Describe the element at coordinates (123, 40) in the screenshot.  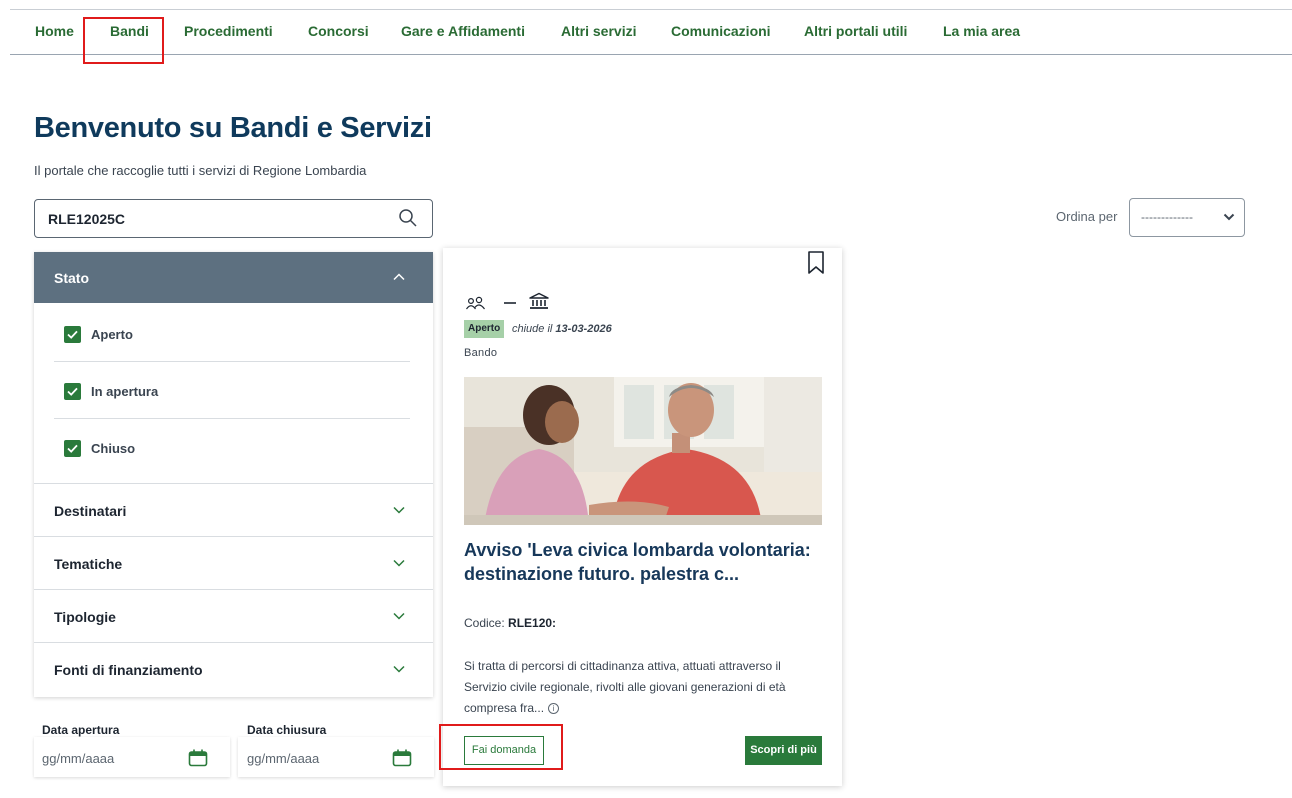
I see `bandi-highlight-box` at that location.